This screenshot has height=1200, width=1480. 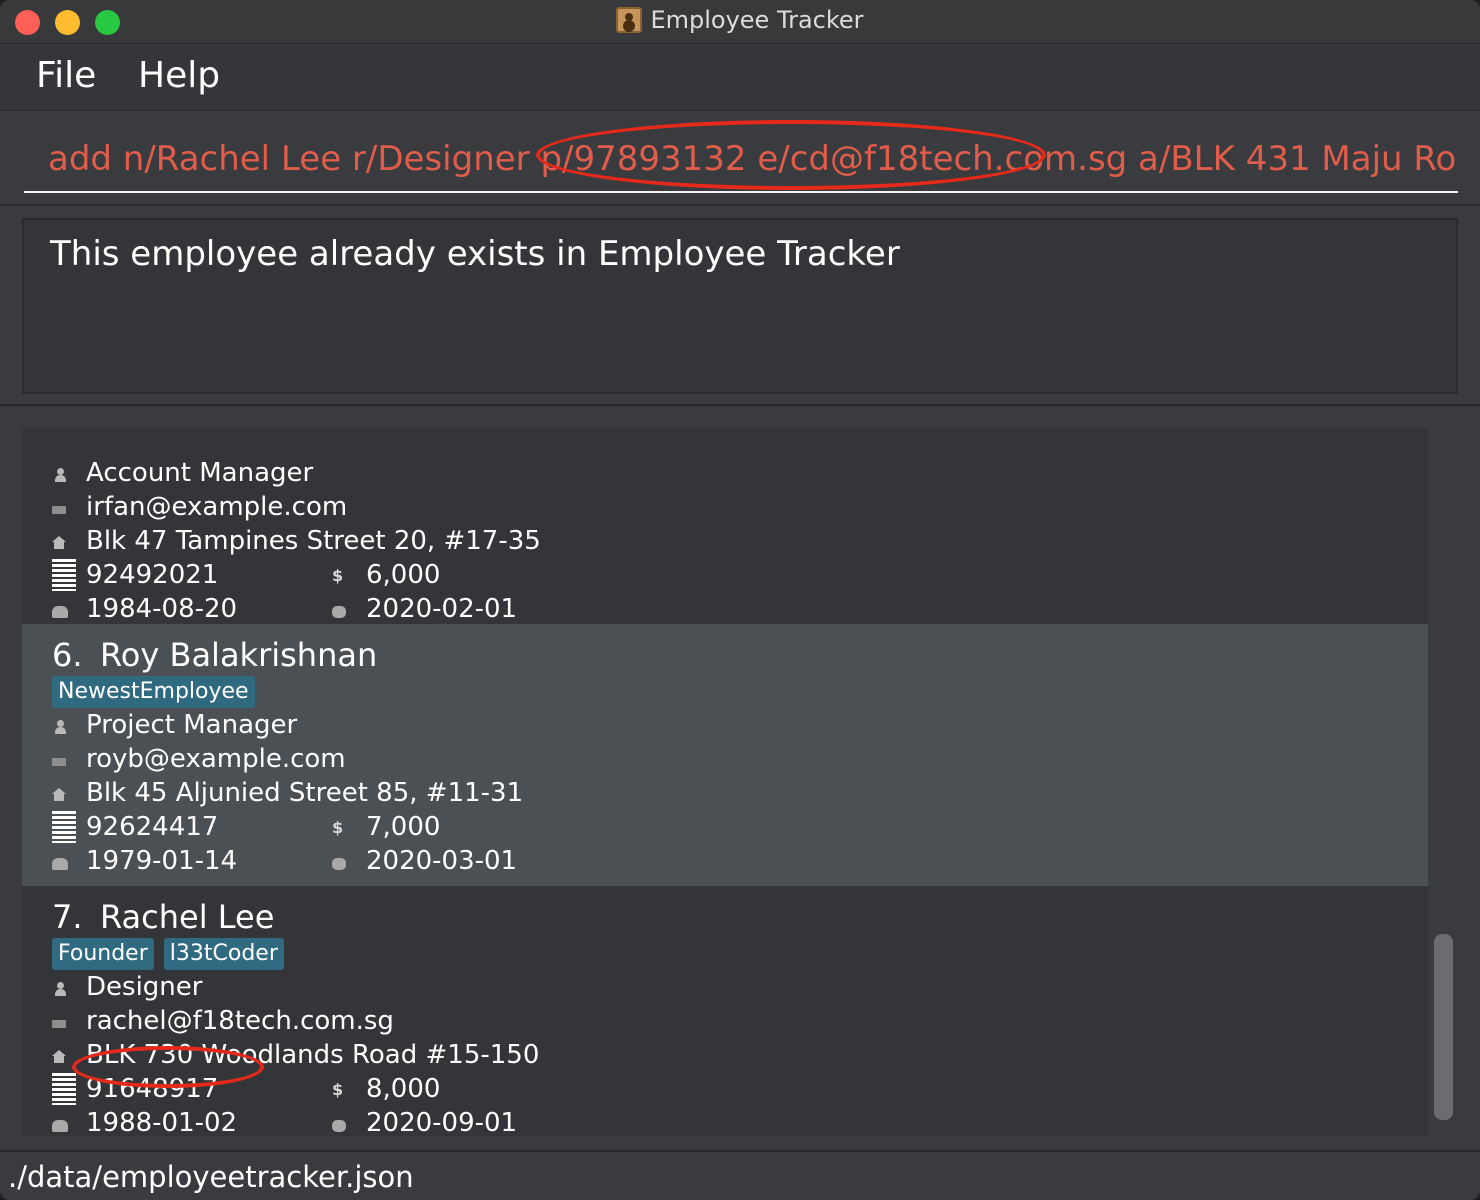 I want to click on employee-tags: Founder l33tCoder, so click(x=173, y=954).